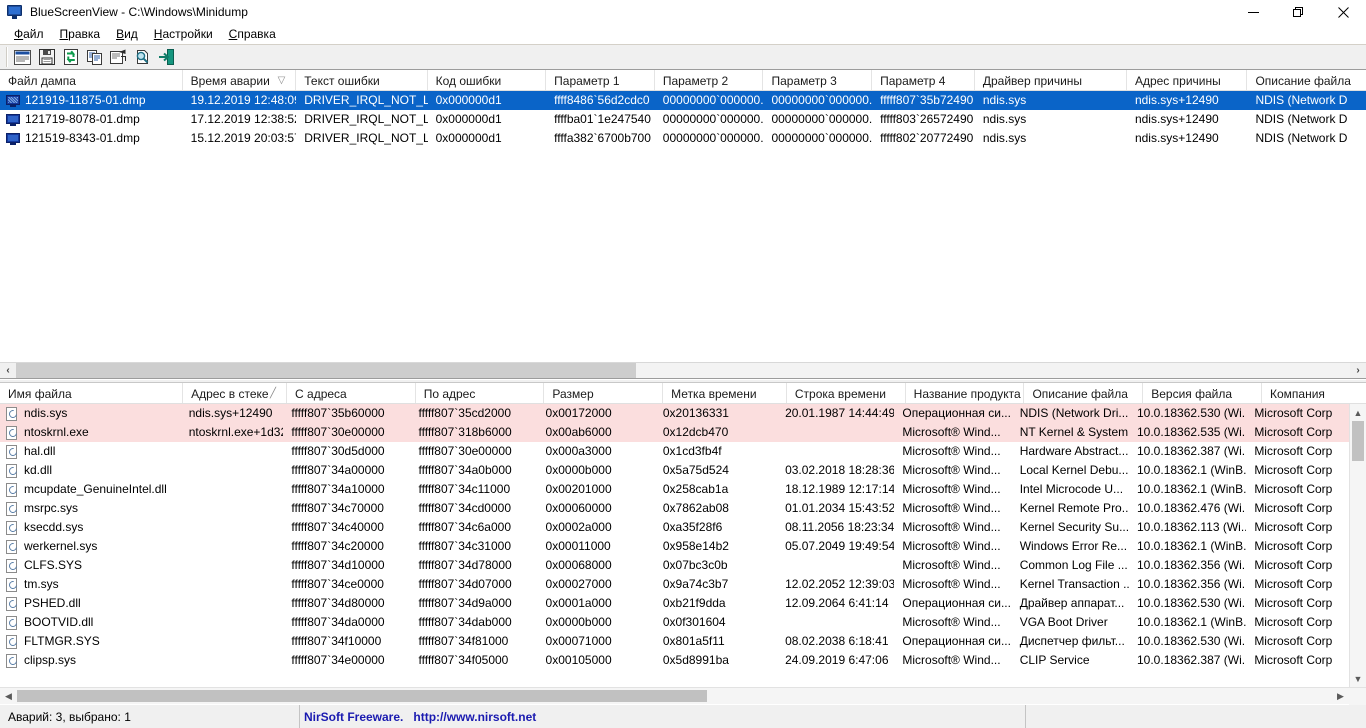 This screenshot has height=728, width=1366. What do you see at coordinates (695, 565) in the screenshot?
I see `cell-timestamp: 0x07bc3c0b` at bounding box center [695, 565].